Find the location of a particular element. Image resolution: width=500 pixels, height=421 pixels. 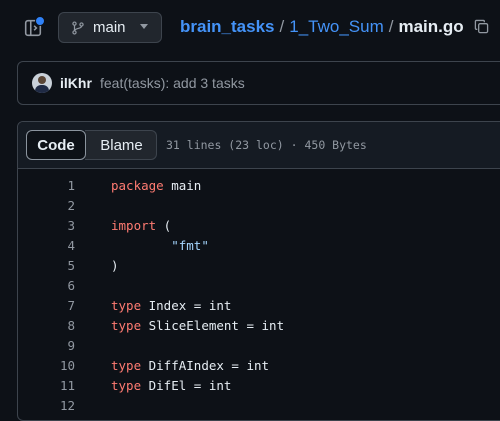

code-text: DiffAIndex = int is located at coordinates (205, 365).